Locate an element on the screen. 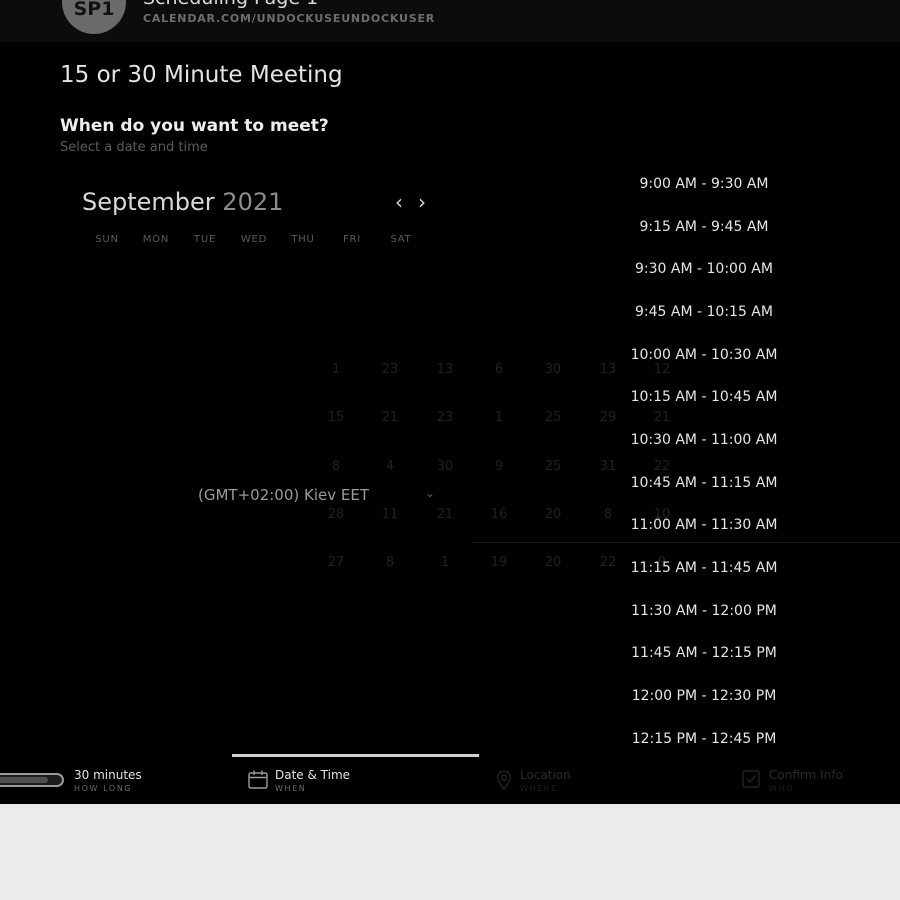 Image resolution: width=900 pixels, height=900 pixels. calendar-day: 4 is located at coordinates (390, 466).